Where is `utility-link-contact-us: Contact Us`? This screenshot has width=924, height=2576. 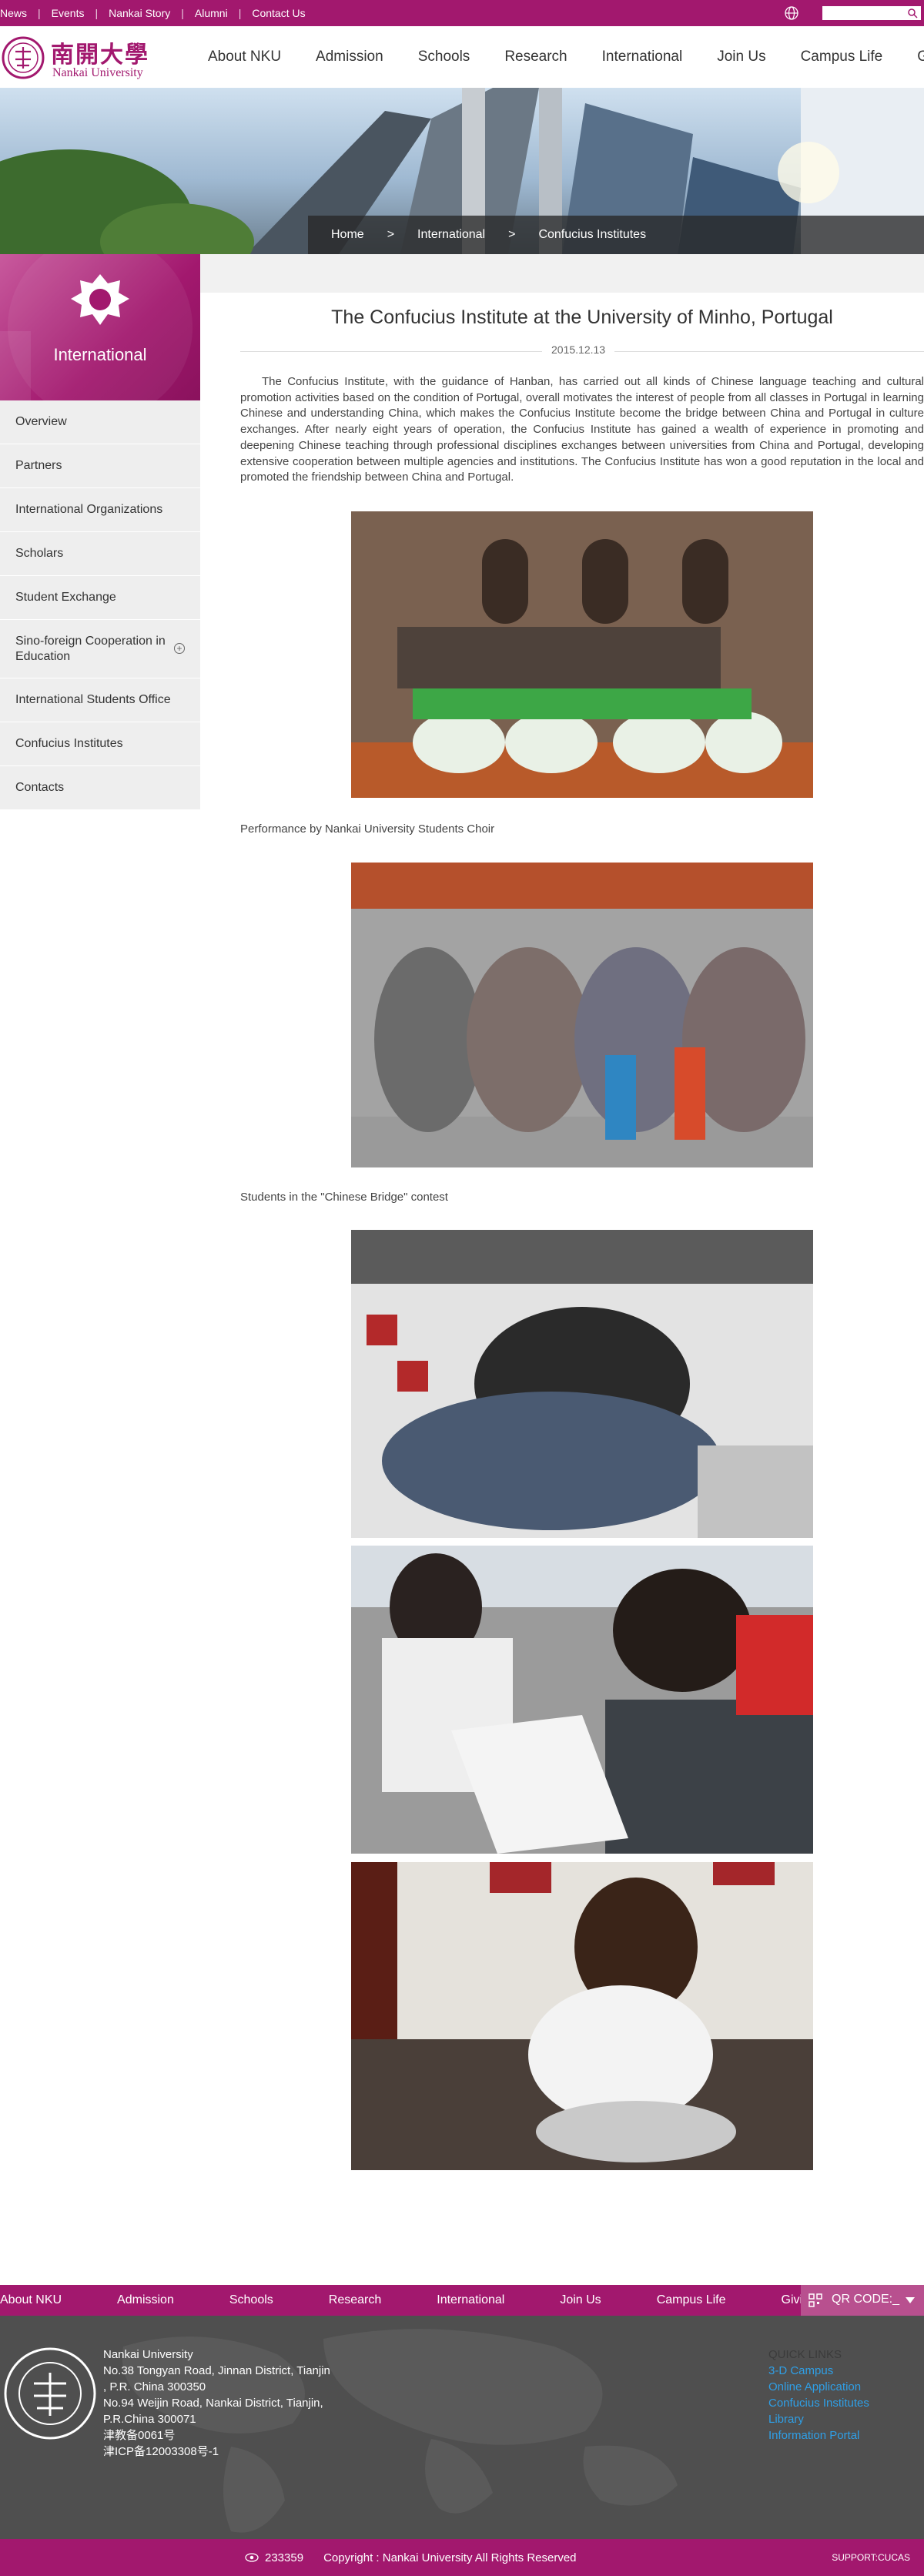
utility-link-contact-us: Contact Us is located at coordinates (278, 13).